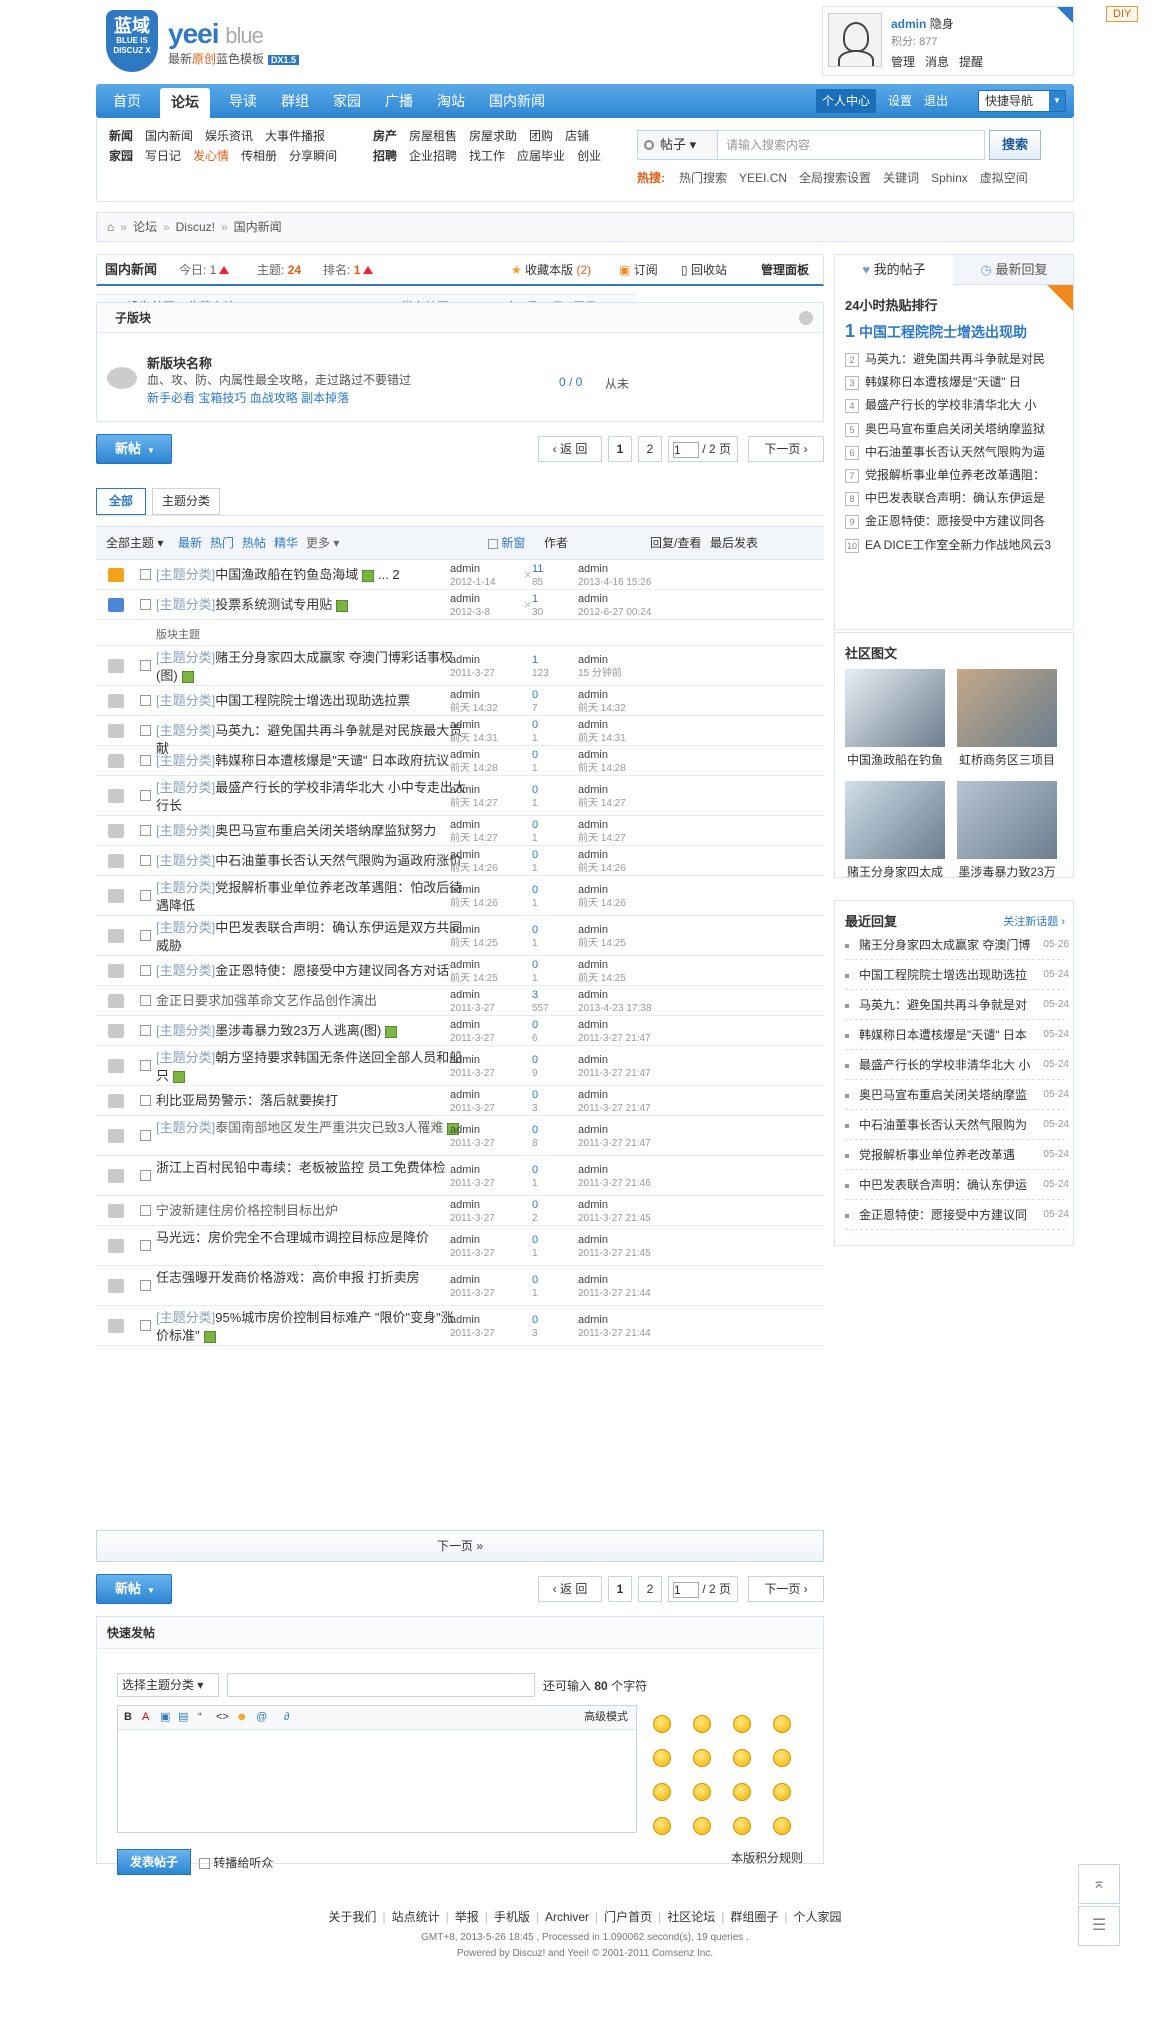 The image size is (1172, 2030). I want to click on hot-item-title: 韩媒称日本遭核爆是"天谴" 日, so click(943, 382).